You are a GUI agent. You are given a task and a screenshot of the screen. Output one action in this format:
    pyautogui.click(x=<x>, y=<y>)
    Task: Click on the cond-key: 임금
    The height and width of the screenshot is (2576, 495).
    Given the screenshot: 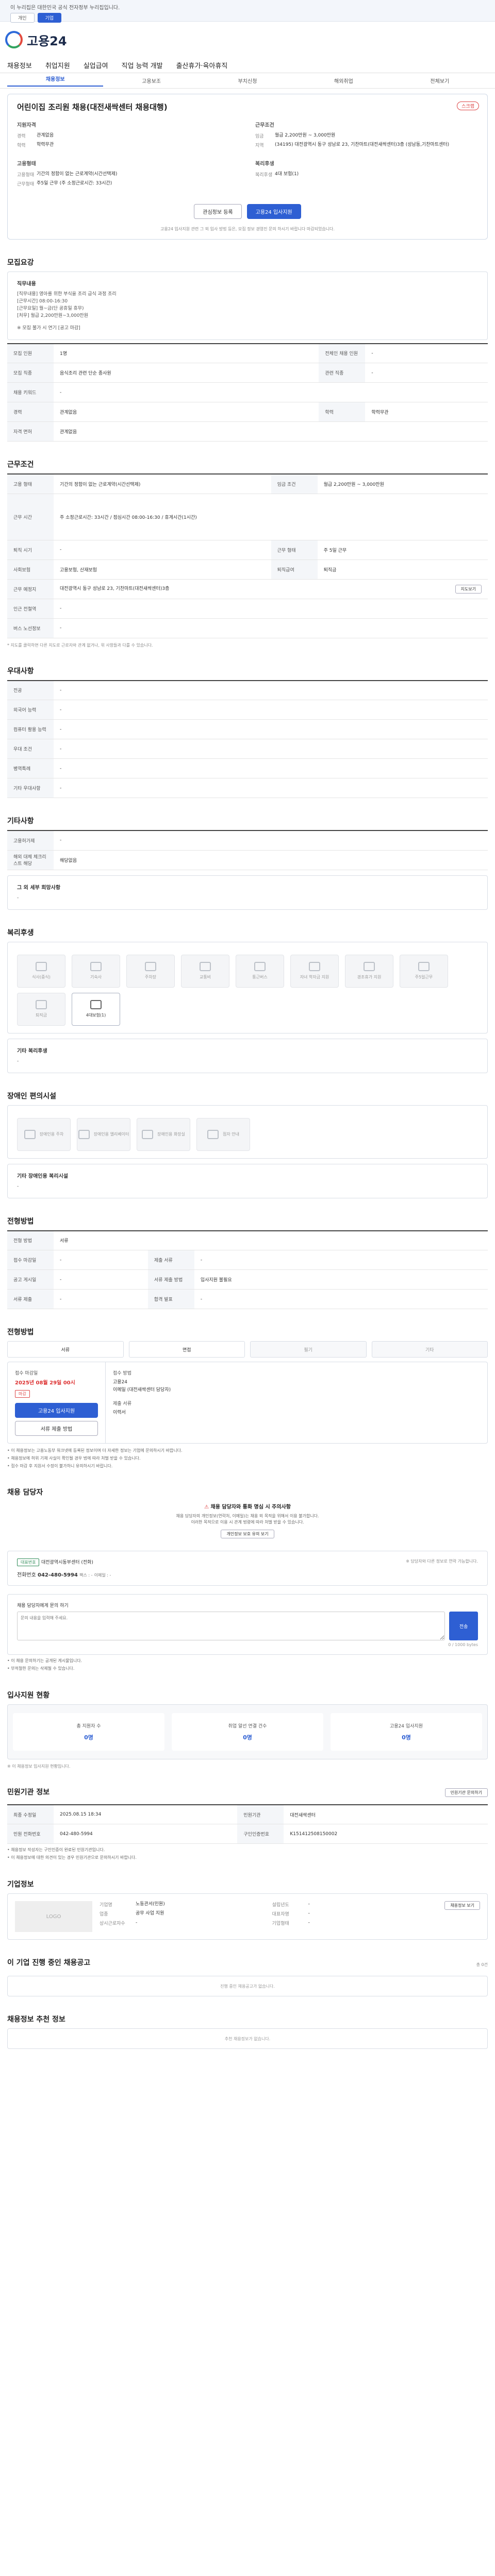 What is the action you would take?
    pyautogui.click(x=259, y=136)
    